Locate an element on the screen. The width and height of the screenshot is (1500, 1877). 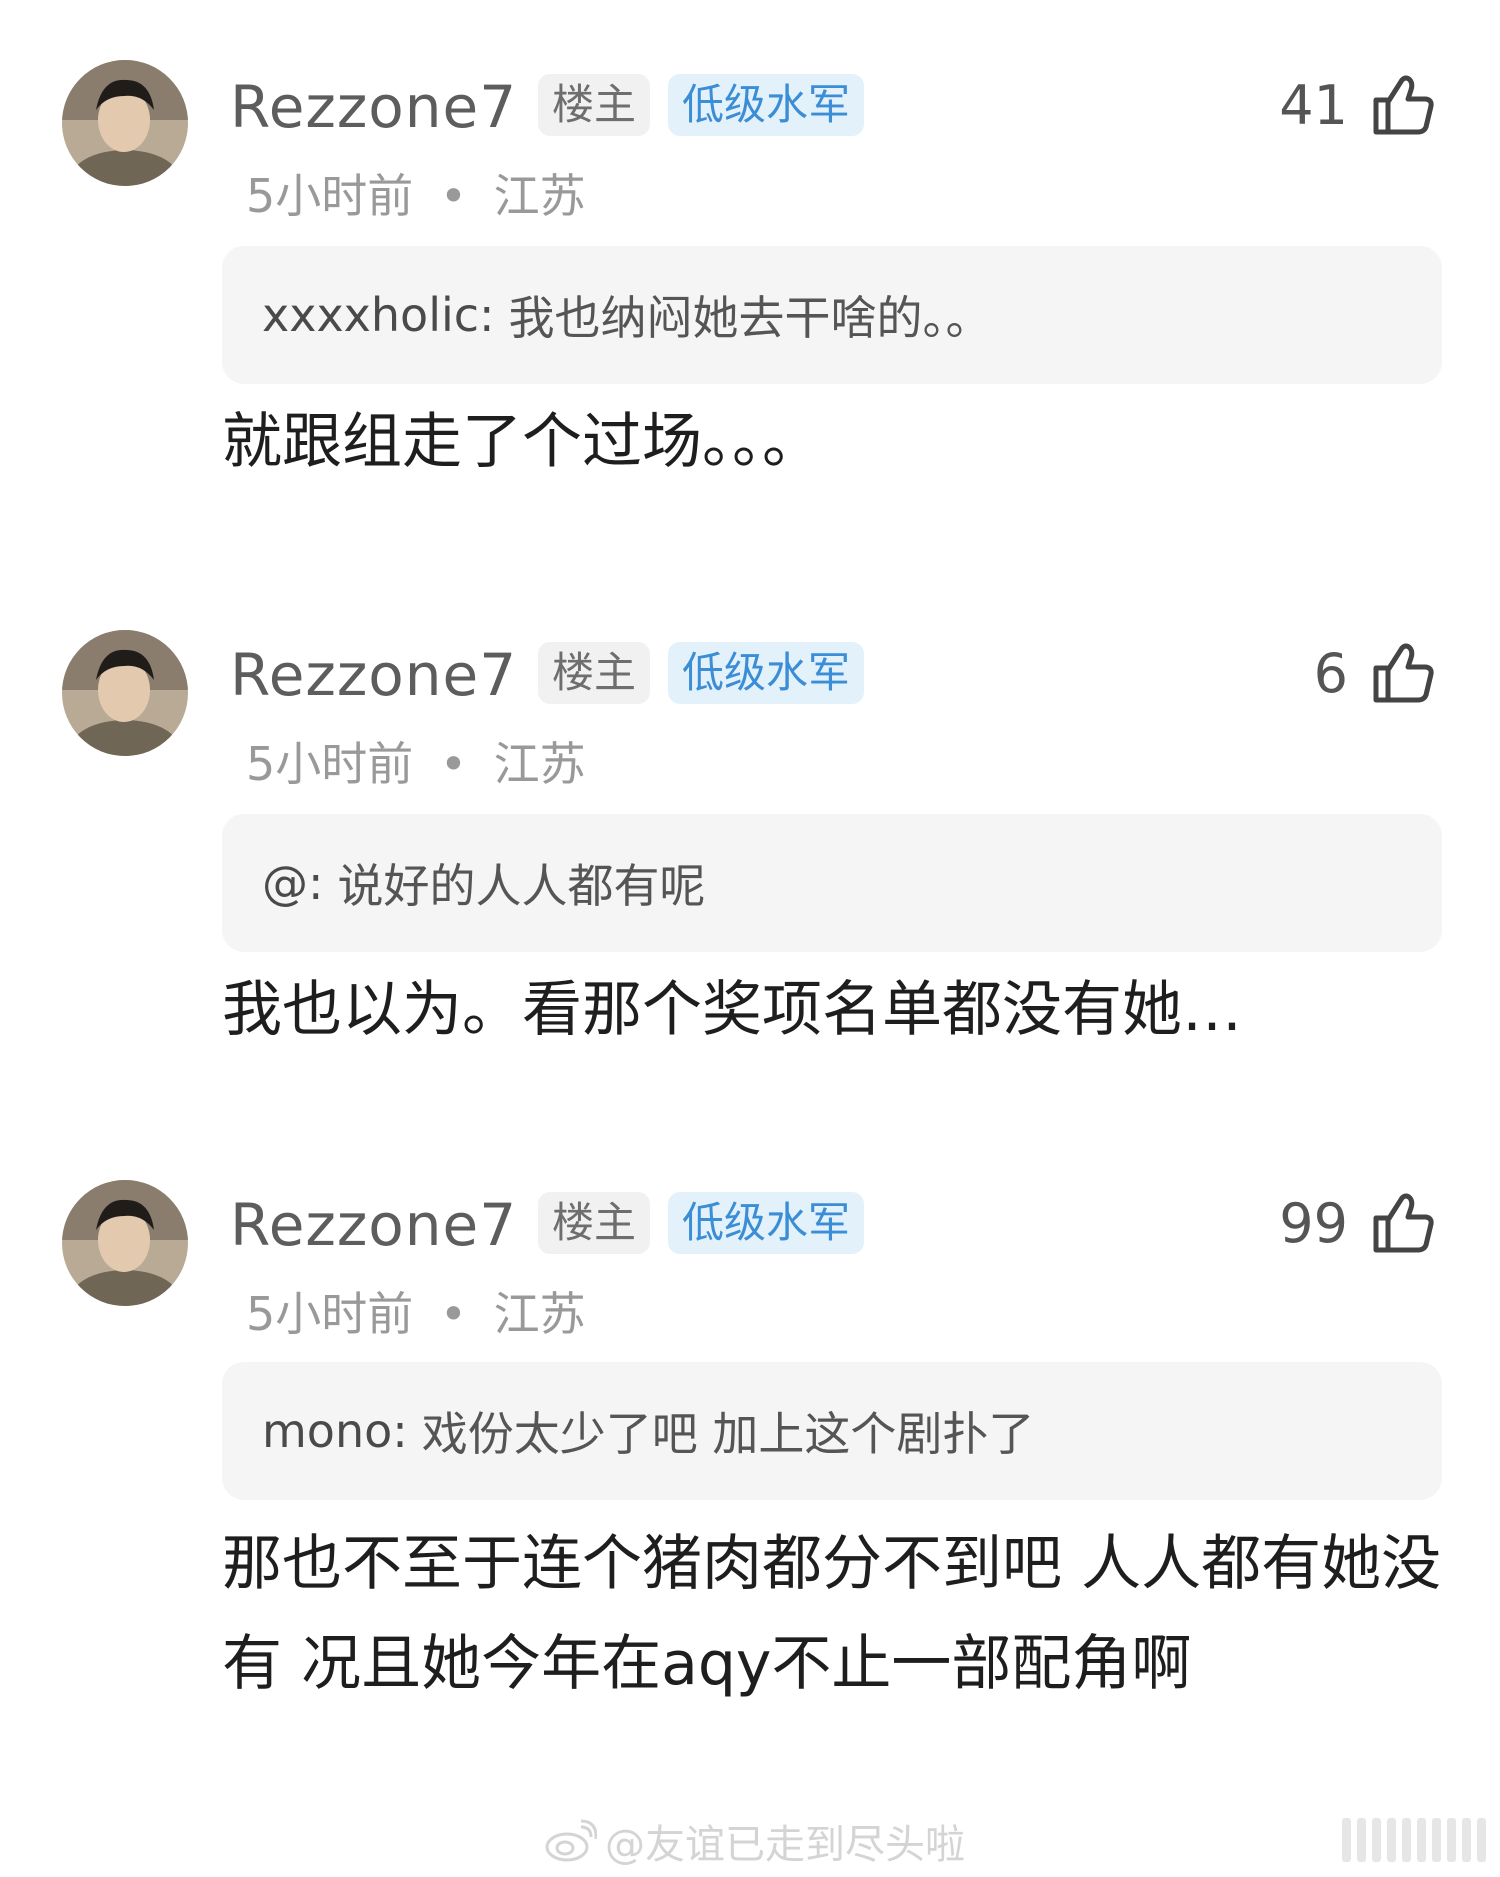
like-button: 6 is located at coordinates (1375, 673).